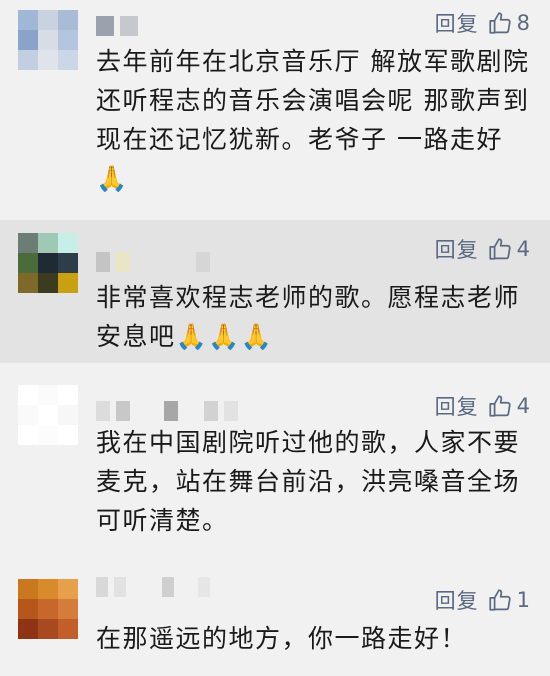 The height and width of the screenshot is (676, 550). What do you see at coordinates (482, 23) in the screenshot?
I see `comment-actions: 回复 8` at bounding box center [482, 23].